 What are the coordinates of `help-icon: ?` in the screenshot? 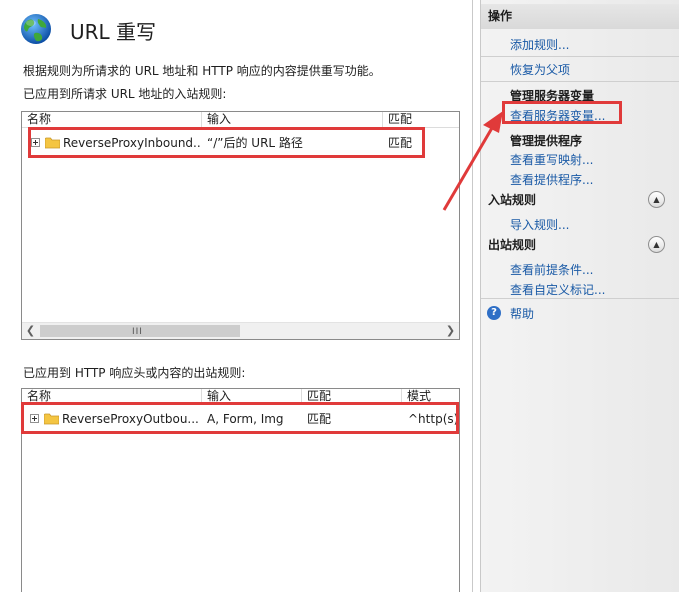 It's located at (494, 313).